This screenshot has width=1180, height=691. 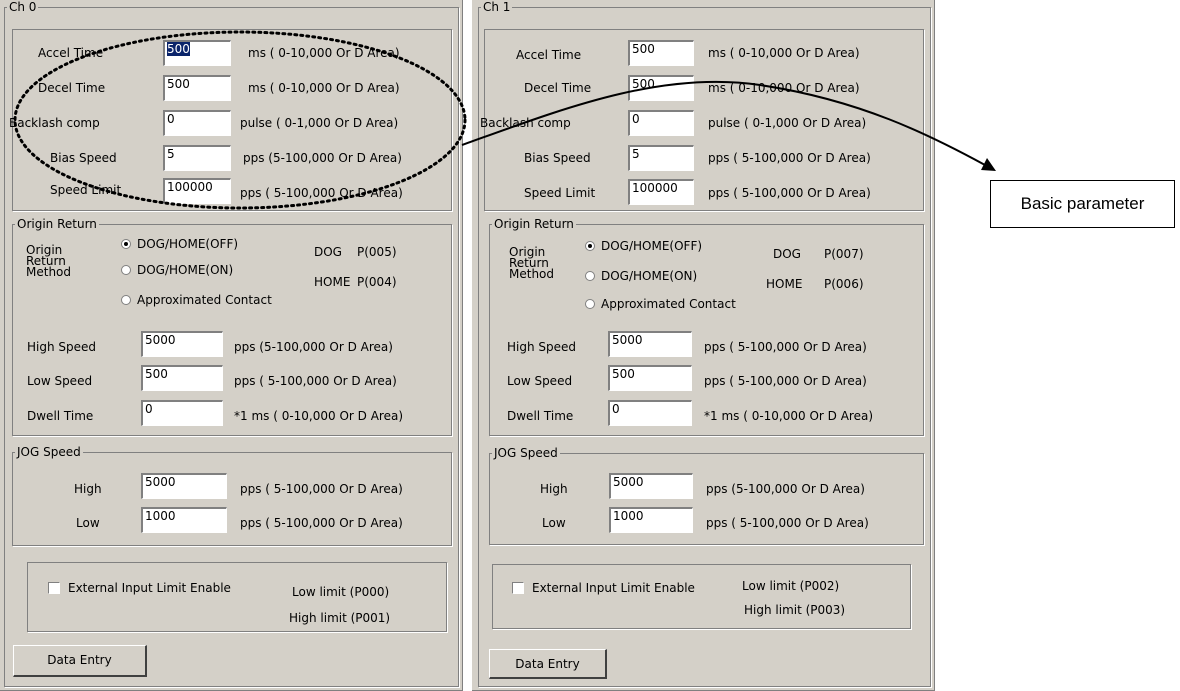 I want to click on channel-title: Ch 0, so click(x=23, y=7).